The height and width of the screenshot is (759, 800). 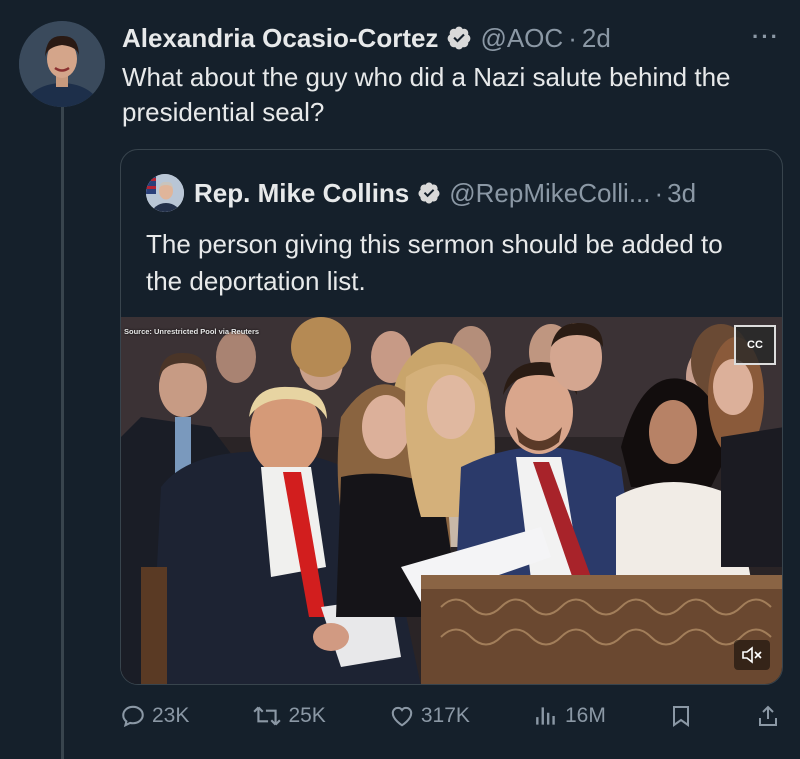 I want to click on author-avatar, so click(x=62, y=64).